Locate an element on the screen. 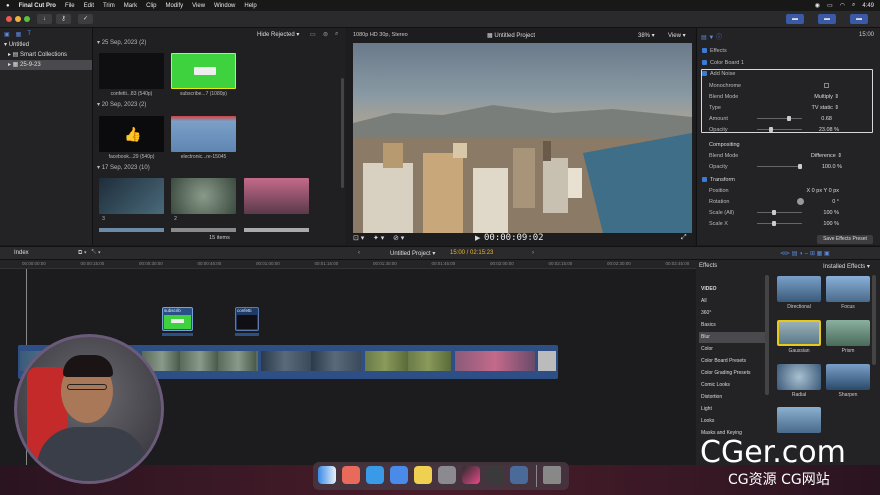 The image size is (880, 495). timecode-display: 00:00:09:02 is located at coordinates (514, 238).